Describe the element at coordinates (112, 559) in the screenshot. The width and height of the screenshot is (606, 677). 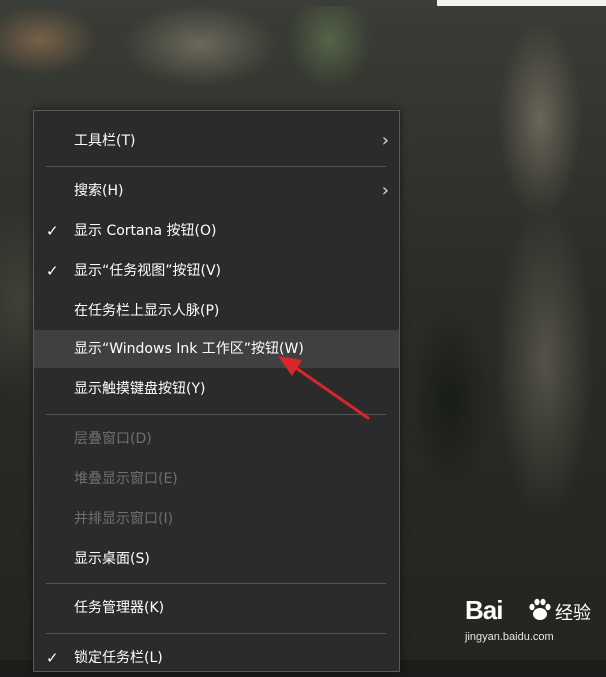
I see `menu-item-label: 显示桌面(S)` at that location.